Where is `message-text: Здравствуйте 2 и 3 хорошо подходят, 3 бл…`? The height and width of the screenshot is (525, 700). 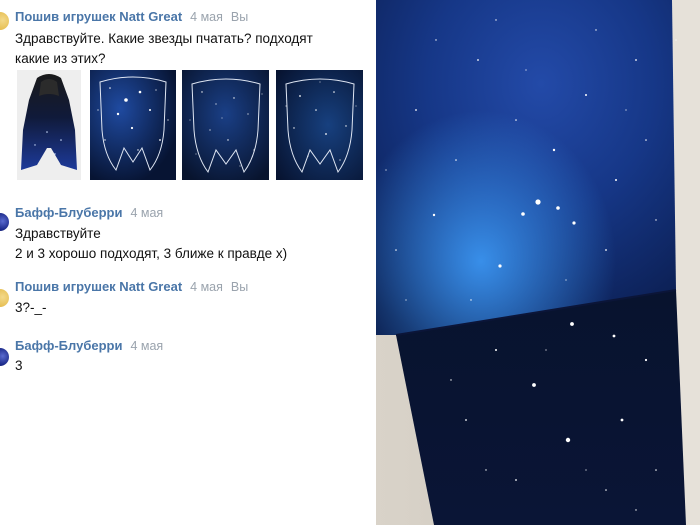 message-text: Здравствуйте 2 и 3 хорошо подходят, 3 бл… is located at coordinates (151, 244).